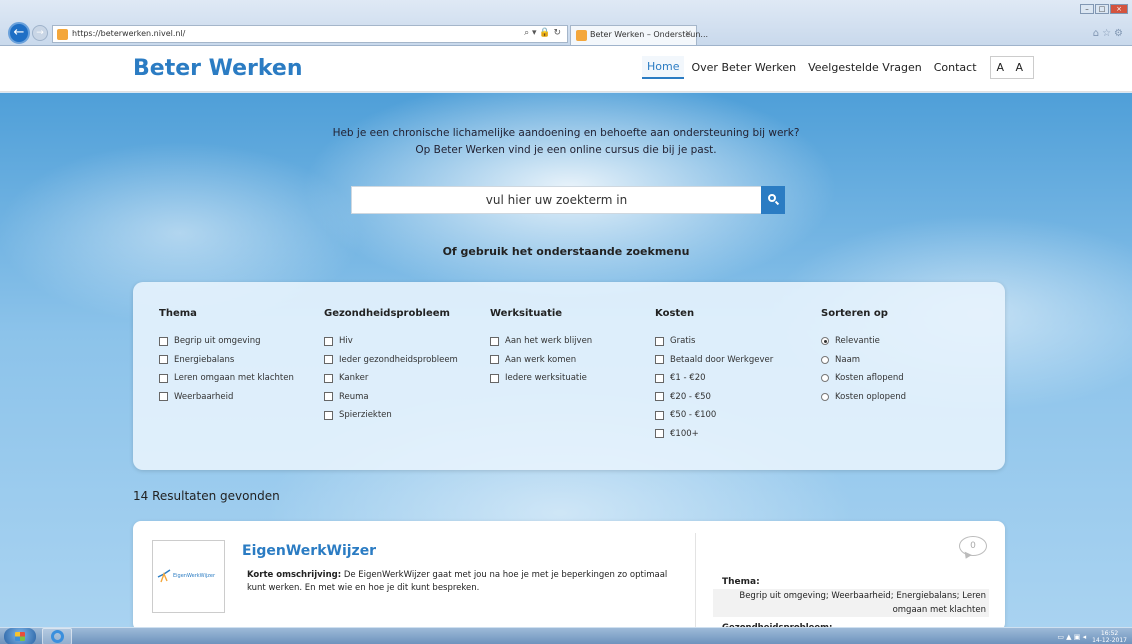 The height and width of the screenshot is (644, 1132). I want to click on back-button: ←, so click(19, 33).